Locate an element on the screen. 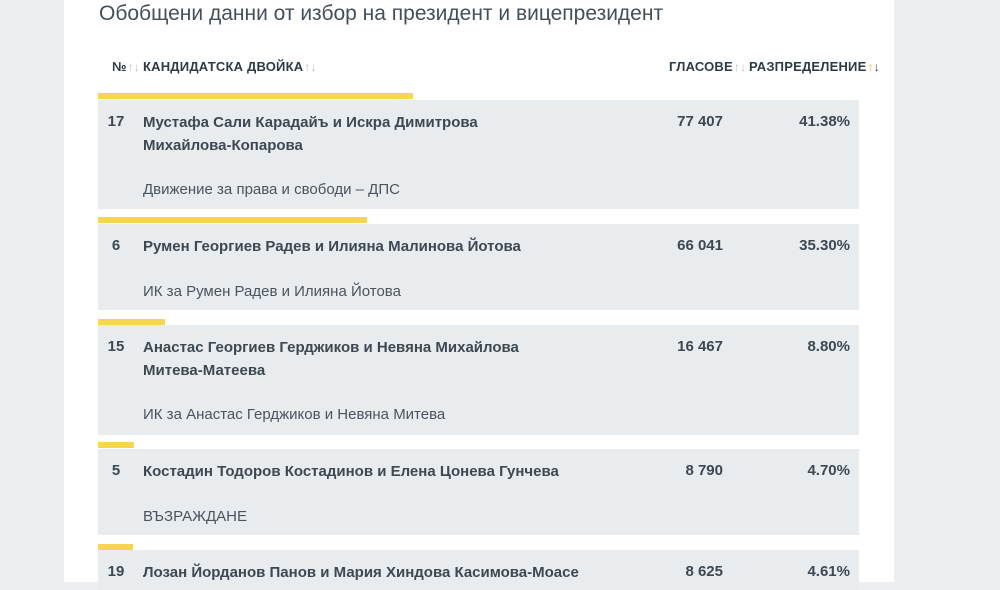 This screenshot has height=590, width=1000. candidate-number: 6 is located at coordinates (116, 245).